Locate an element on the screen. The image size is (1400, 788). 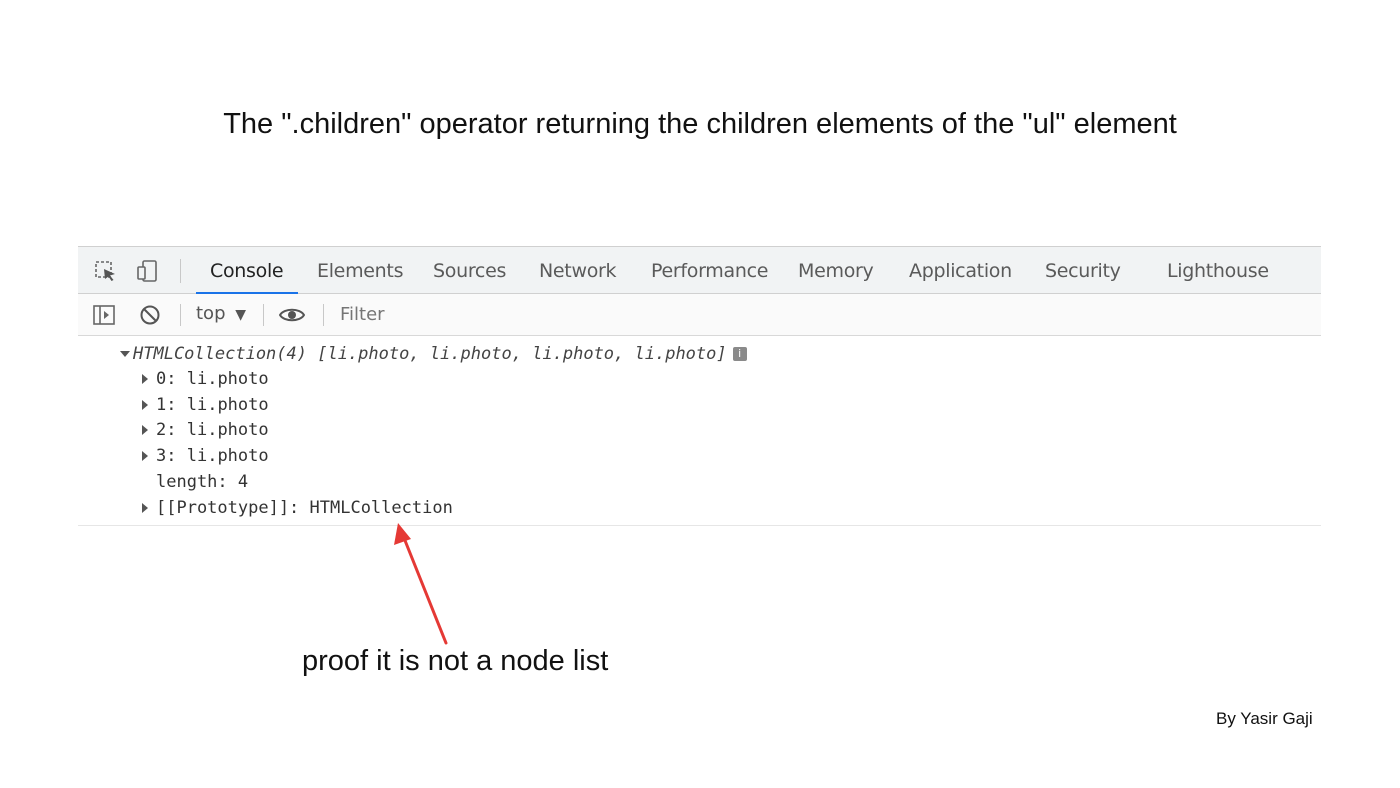
author-credit: By Yasir Gaji is located at coordinates (1264, 718).